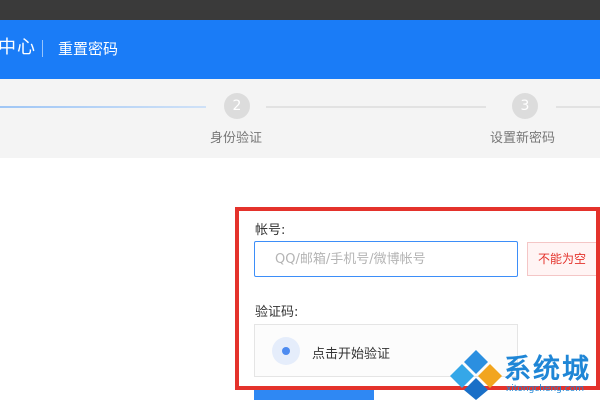  I want to click on page-header: 中心 重置密码, so click(300, 49).